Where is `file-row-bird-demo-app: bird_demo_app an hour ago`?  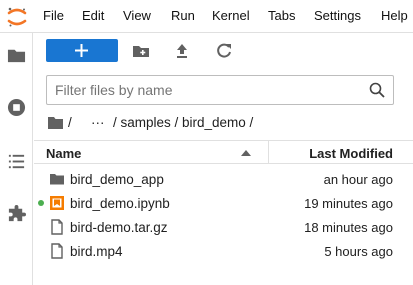
file-row-bird-demo-app: bird_demo_app an hour ago is located at coordinates (223, 179).